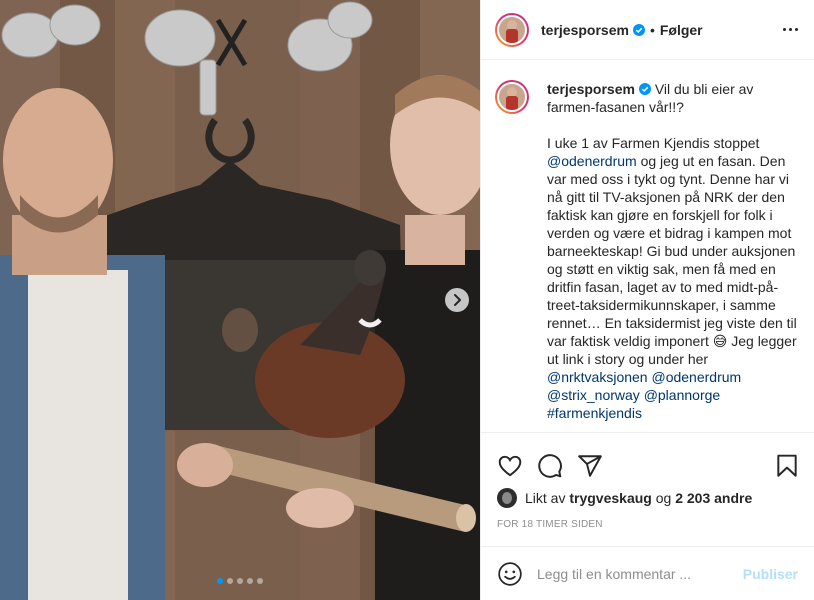  Describe the element at coordinates (720, 341) in the screenshot. I see `sweat-smile-emoji: 😅` at that location.